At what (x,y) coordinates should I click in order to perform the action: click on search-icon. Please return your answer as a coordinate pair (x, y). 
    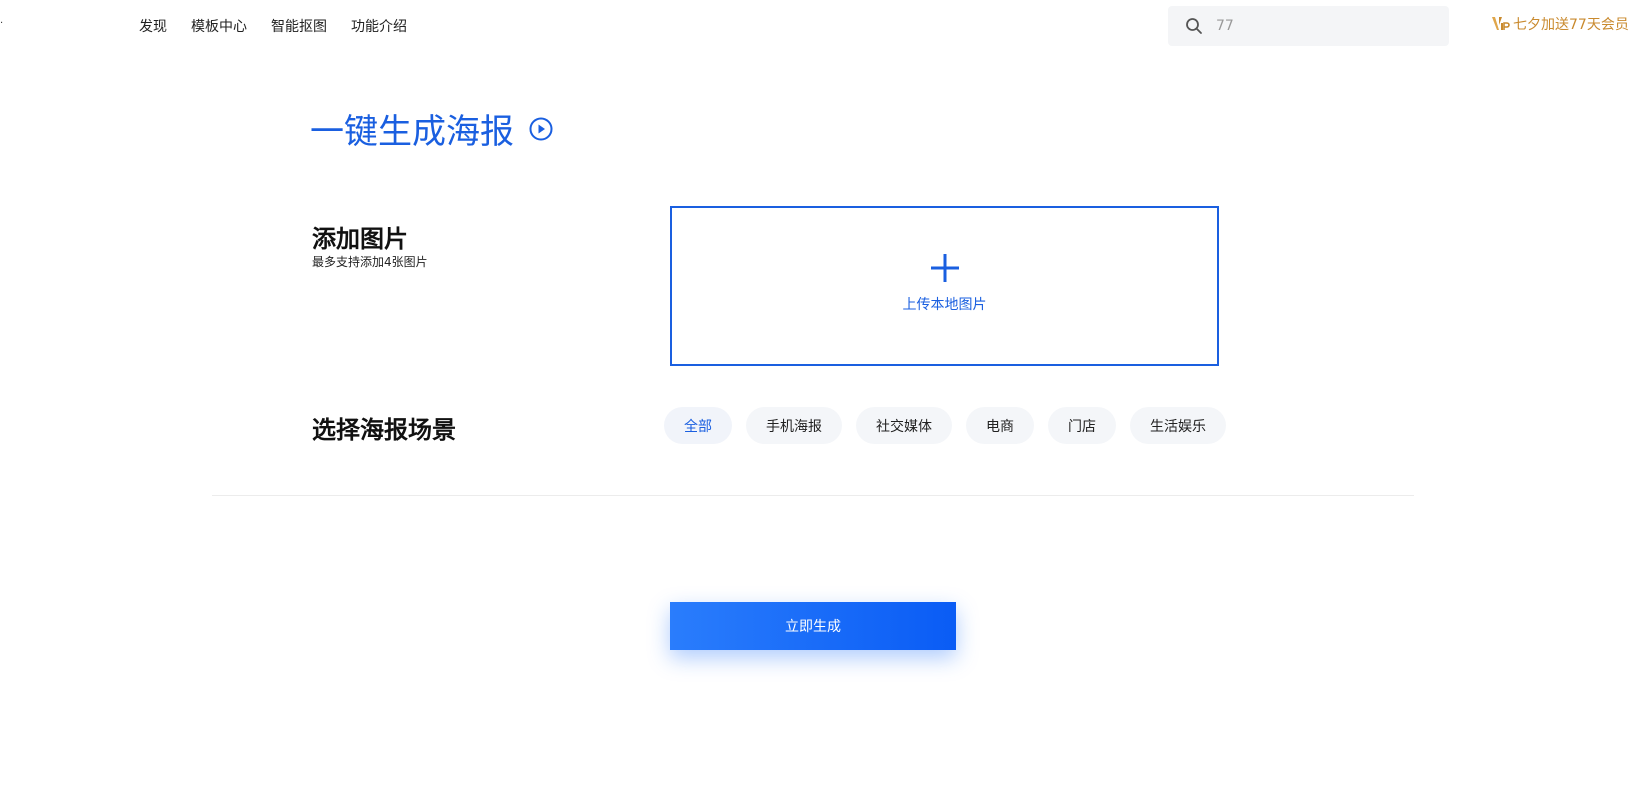
    Looking at the image, I should click on (1194, 26).